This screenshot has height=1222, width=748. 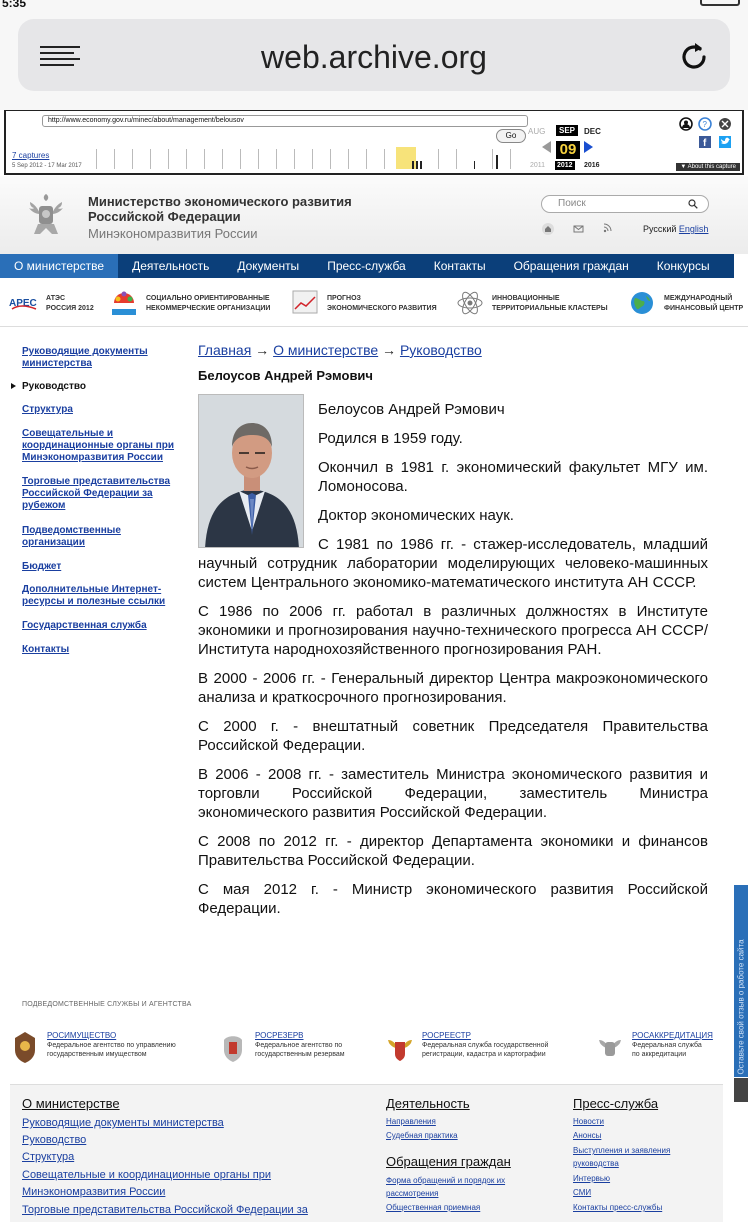 I want to click on captures-link: 7 captures, so click(x=30, y=155).